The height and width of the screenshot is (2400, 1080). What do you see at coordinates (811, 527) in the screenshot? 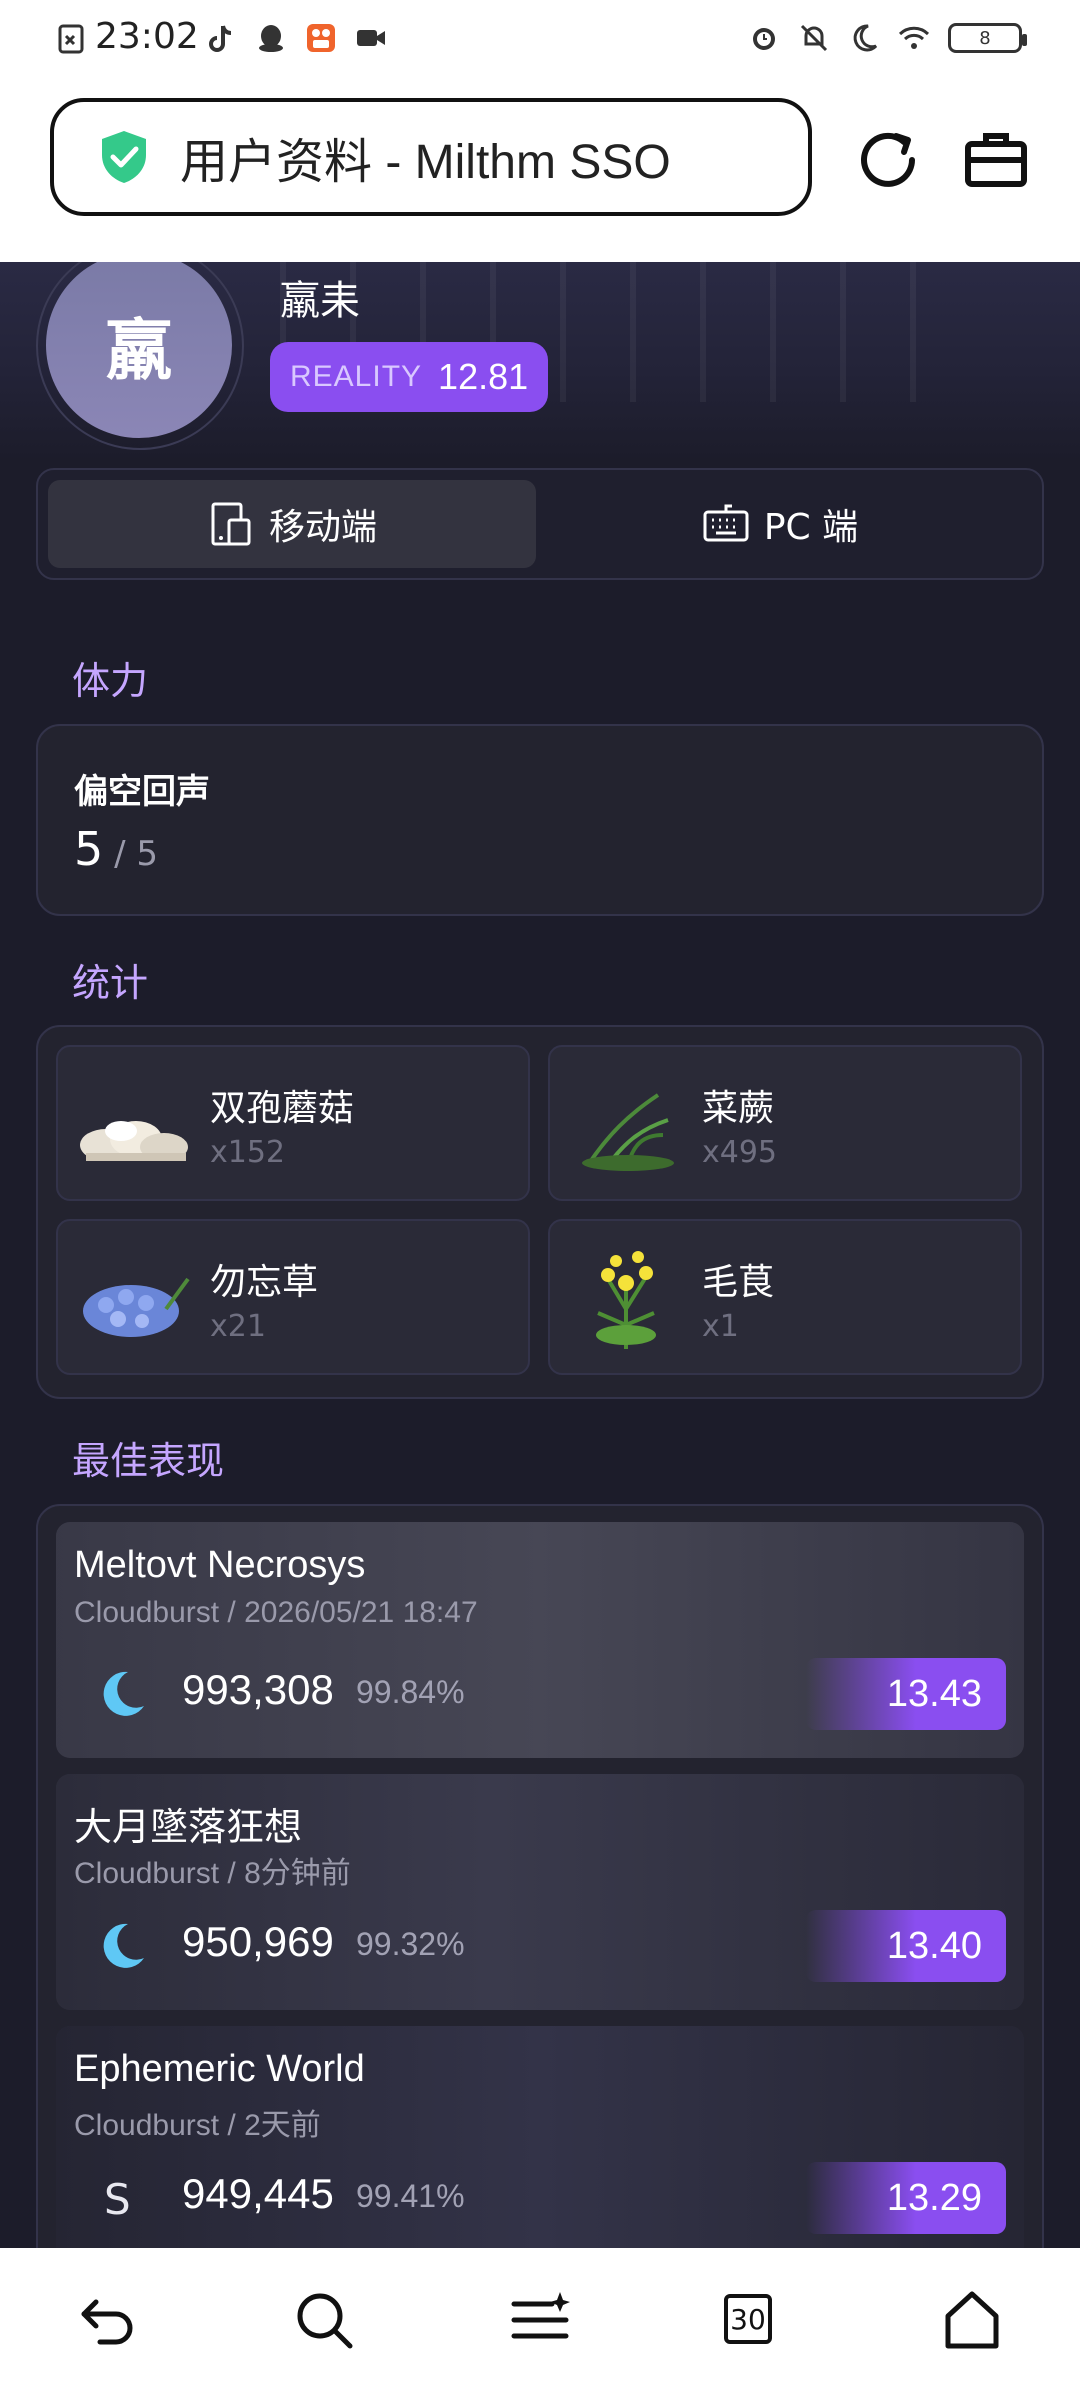
I see `tab-pc-label: PC 端` at bounding box center [811, 527].